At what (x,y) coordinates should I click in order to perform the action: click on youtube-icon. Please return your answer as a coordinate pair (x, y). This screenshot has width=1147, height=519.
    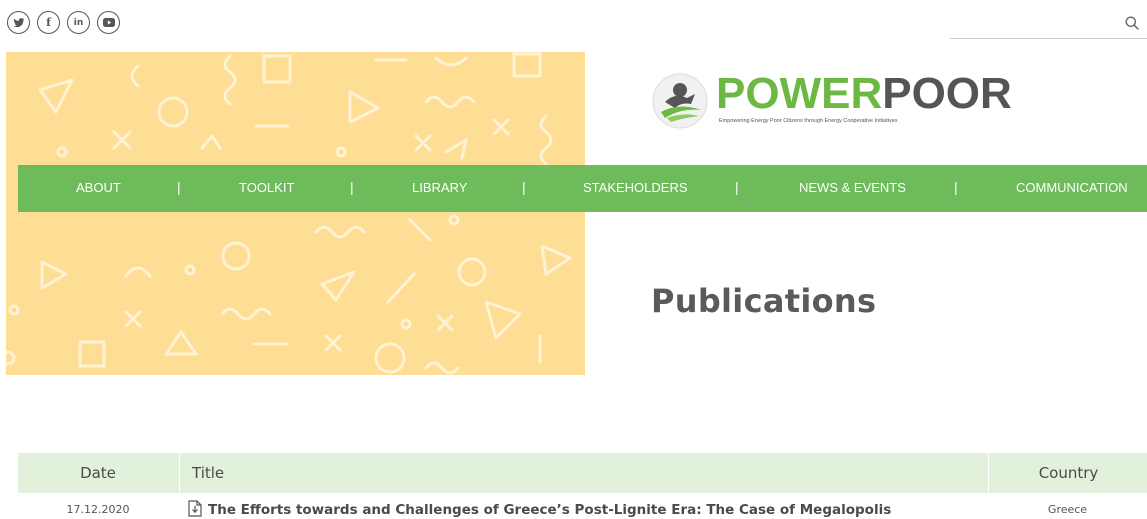
    Looking at the image, I should click on (108, 22).